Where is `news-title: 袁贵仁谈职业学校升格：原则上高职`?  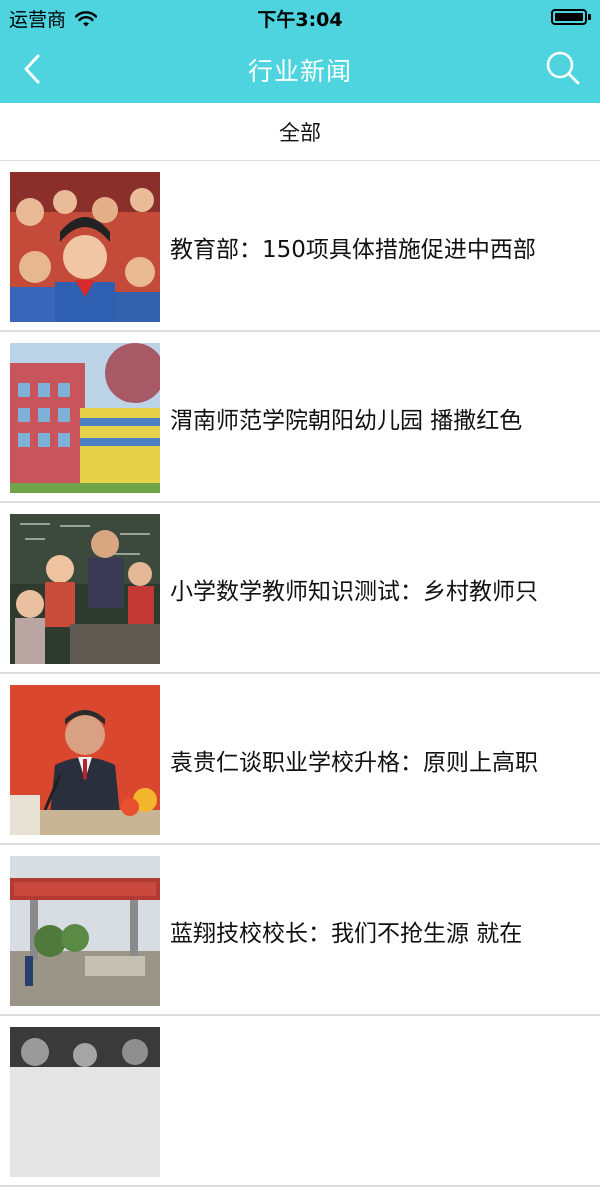 news-title: 袁贵仁谈职业学校升格：原则上高职 is located at coordinates (354, 762).